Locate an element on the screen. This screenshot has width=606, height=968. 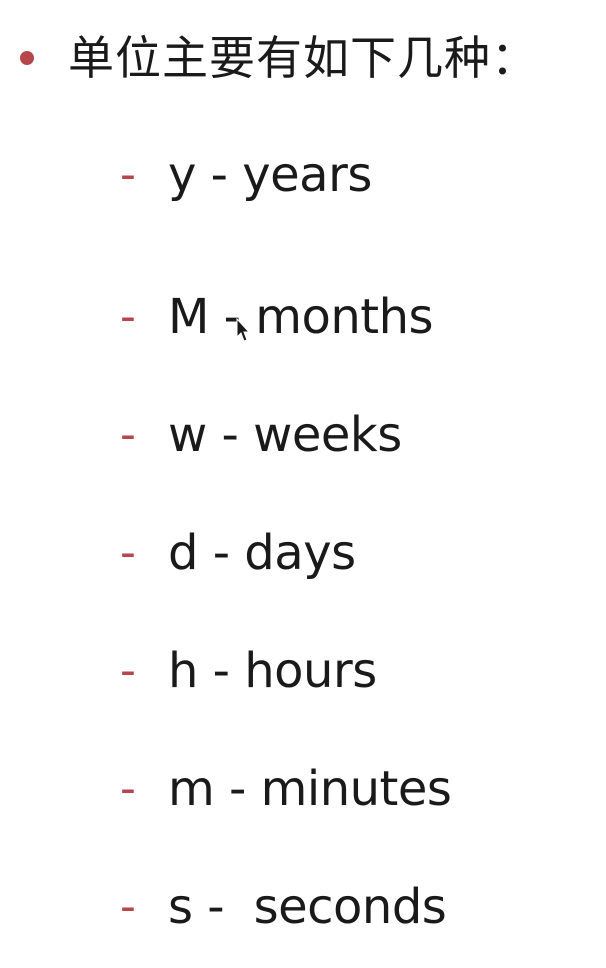
list-item-minutes: - m - minutes is located at coordinates (286, 789).